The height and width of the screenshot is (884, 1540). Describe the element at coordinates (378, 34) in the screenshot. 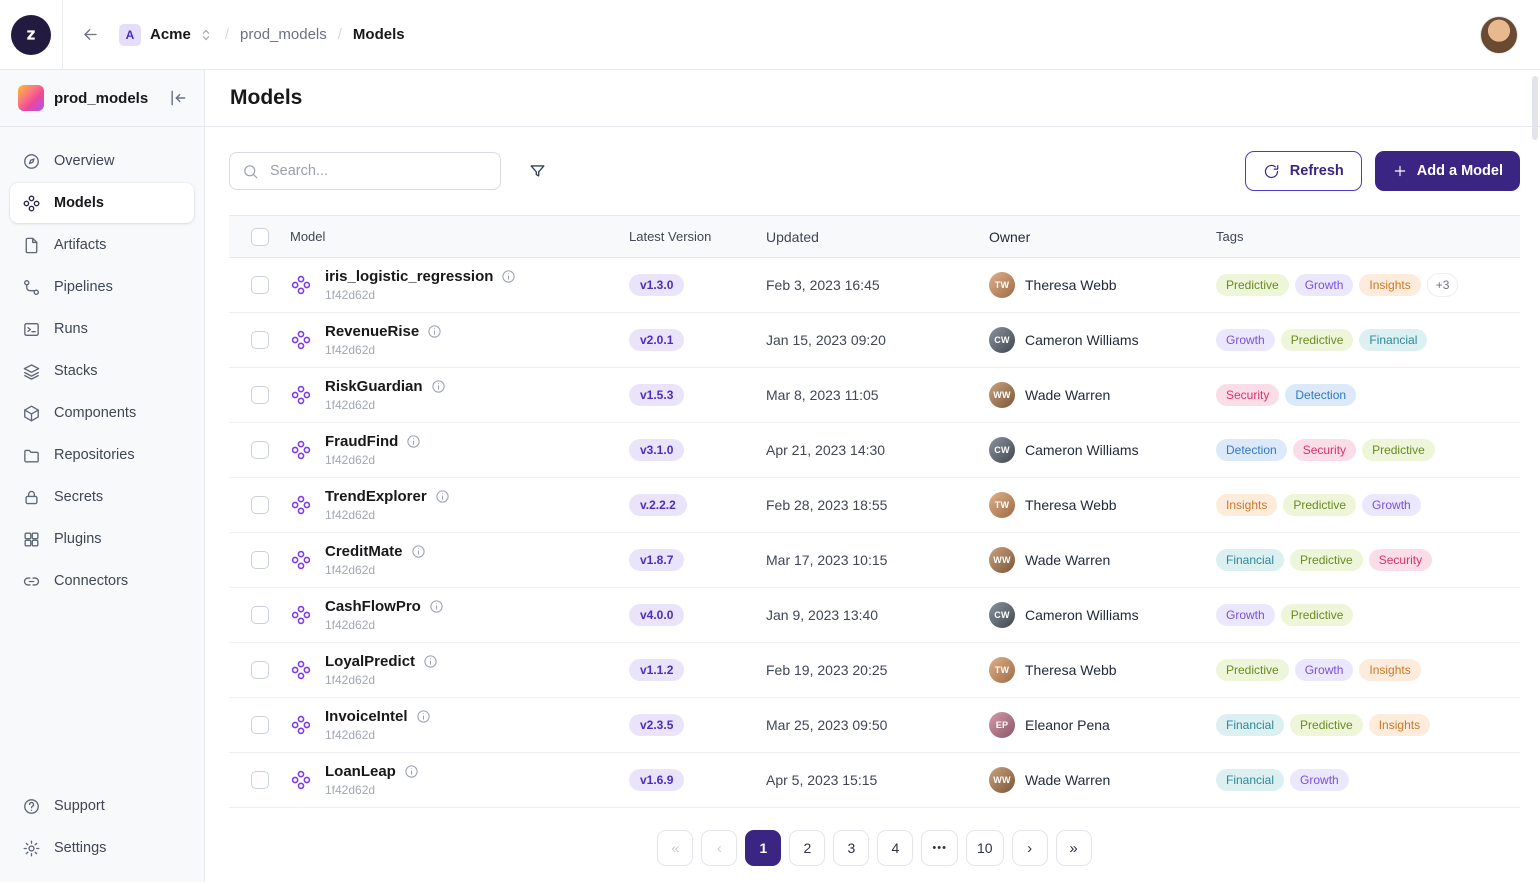

I see `breadcrumb-current: Models` at that location.